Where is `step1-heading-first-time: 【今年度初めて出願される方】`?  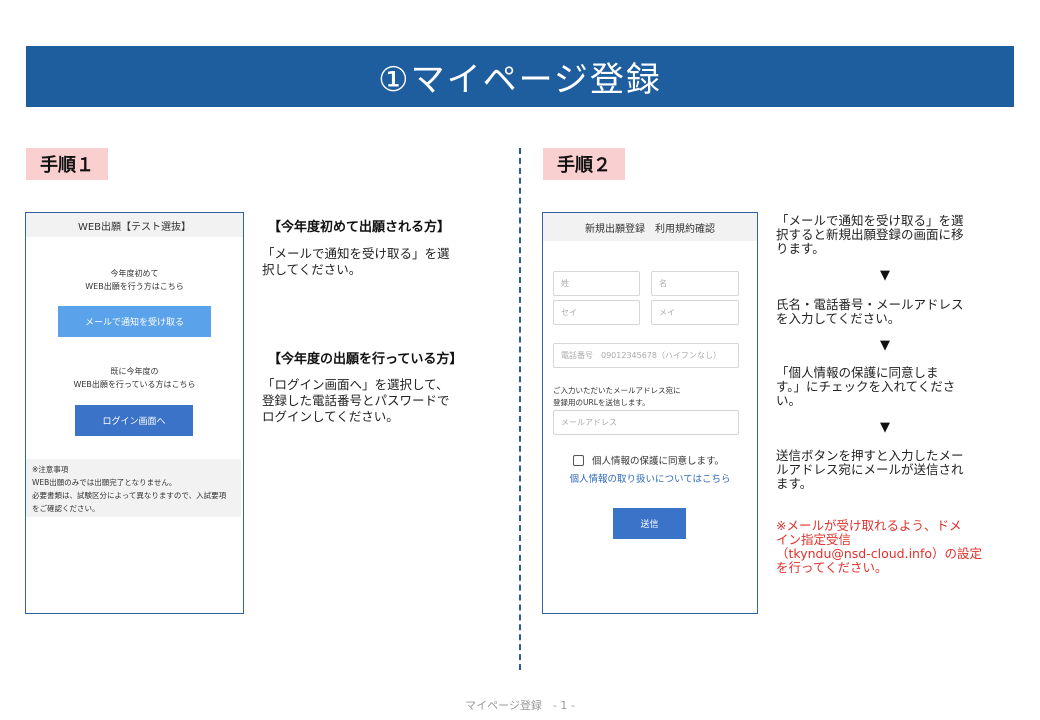
step1-heading-first-time: 【今年度初めて出願される方】 is located at coordinates (359, 227).